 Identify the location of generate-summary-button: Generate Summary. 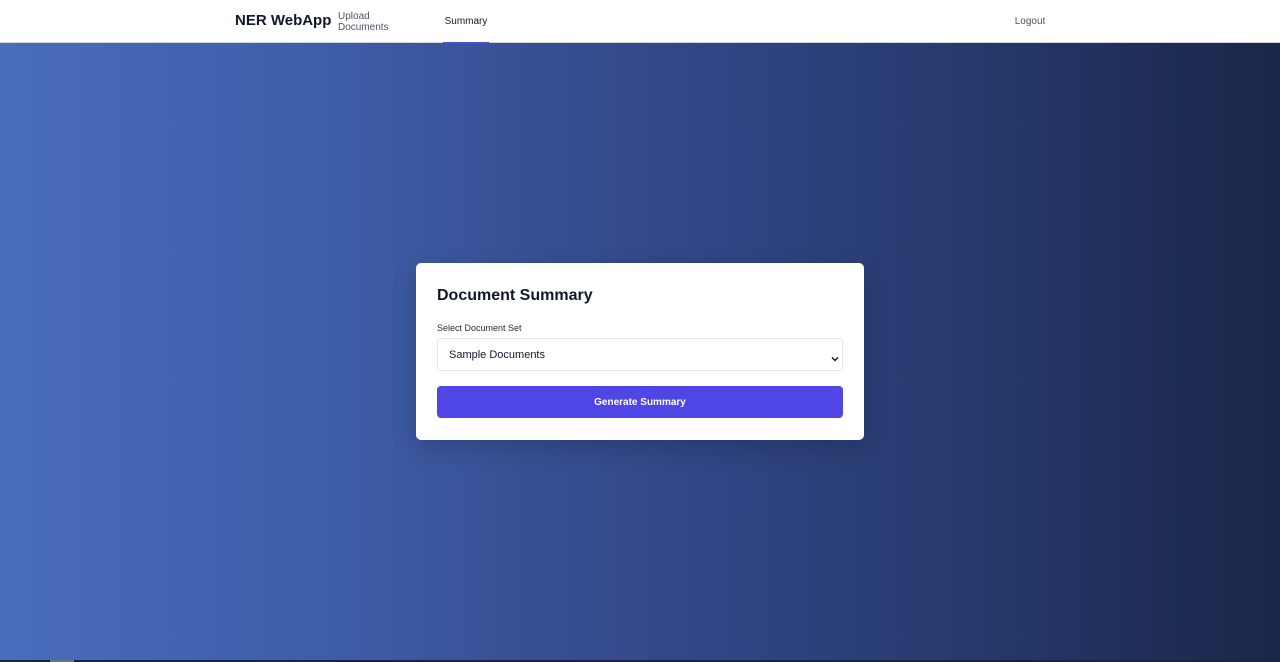
(640, 402).